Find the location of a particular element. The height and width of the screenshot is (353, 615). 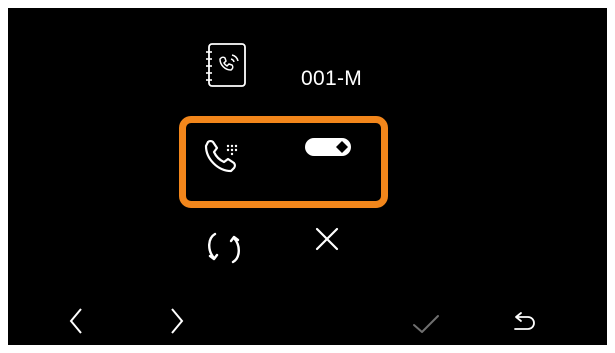

phone-forward-icon is located at coordinates (225, 156).